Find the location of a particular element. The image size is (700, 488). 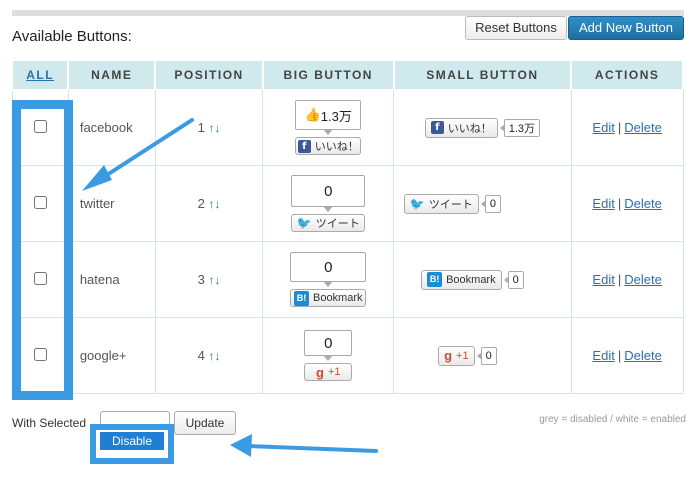

with-selected-label: With Selected is located at coordinates (49, 423).